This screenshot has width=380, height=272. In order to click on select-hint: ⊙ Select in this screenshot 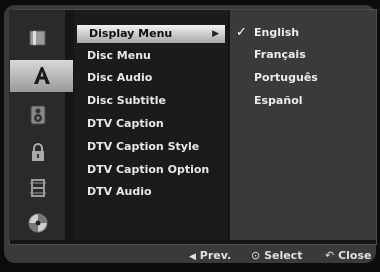, I will do `click(276, 255)`.